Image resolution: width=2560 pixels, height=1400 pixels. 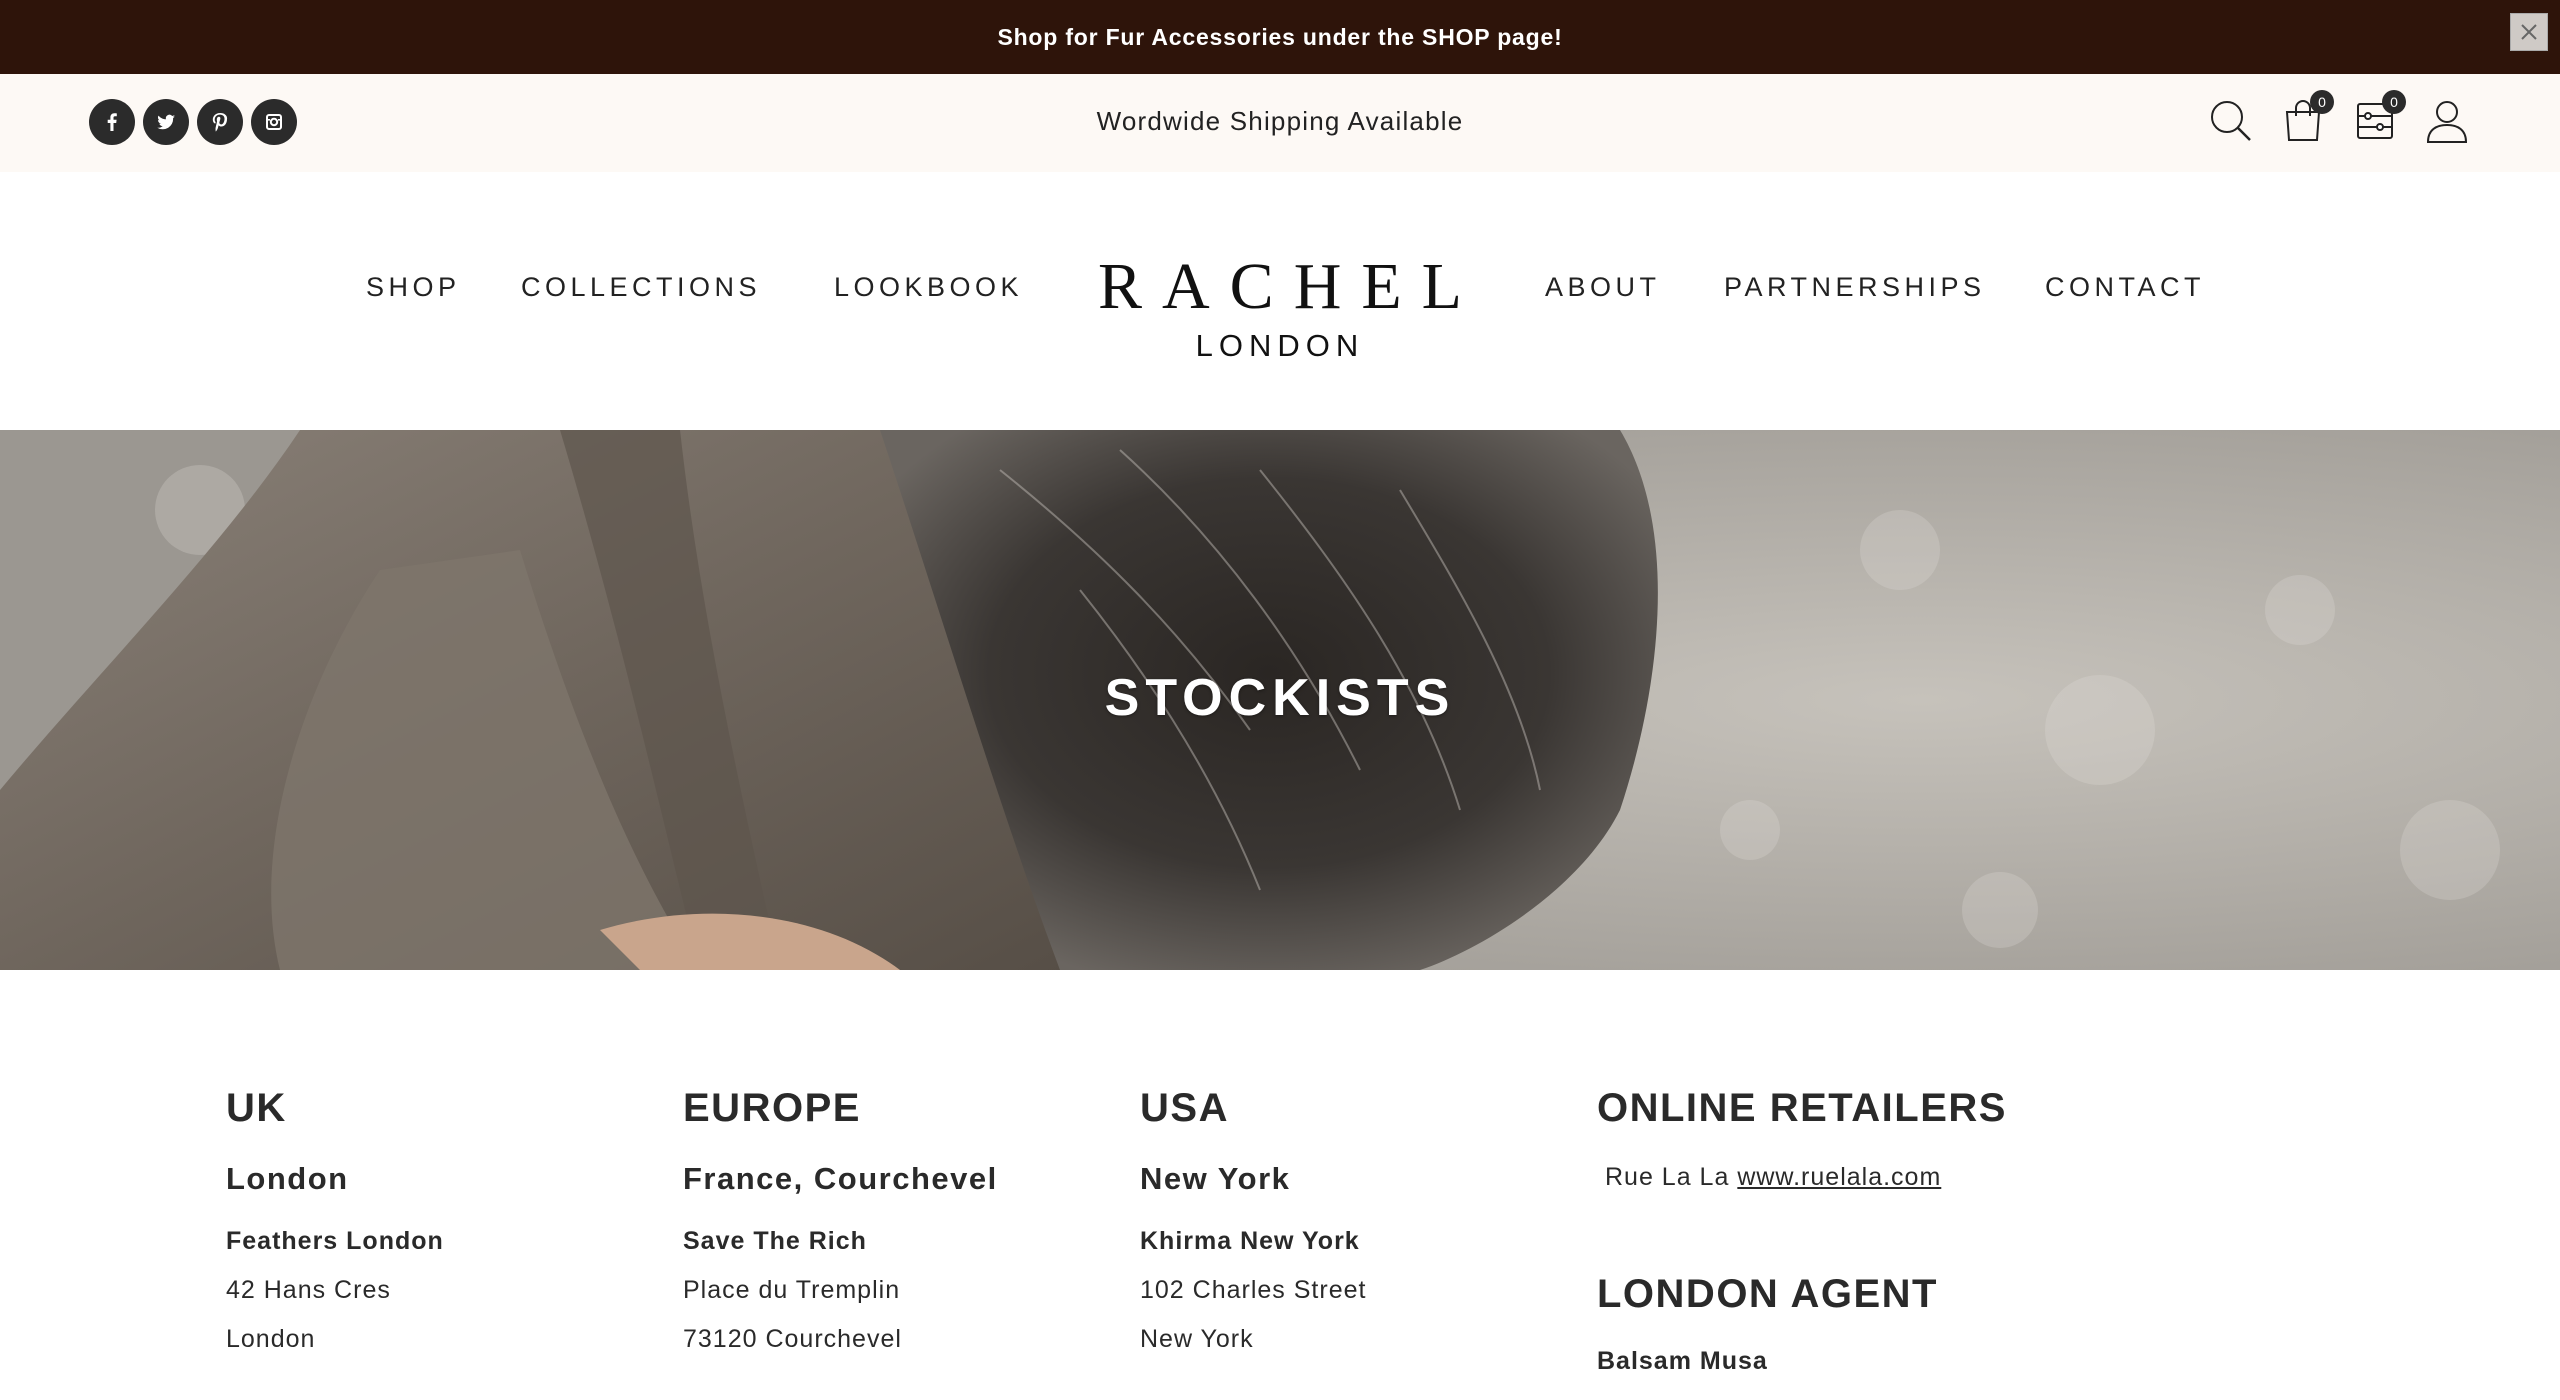 I want to click on search-icon, so click(x=2231, y=121).